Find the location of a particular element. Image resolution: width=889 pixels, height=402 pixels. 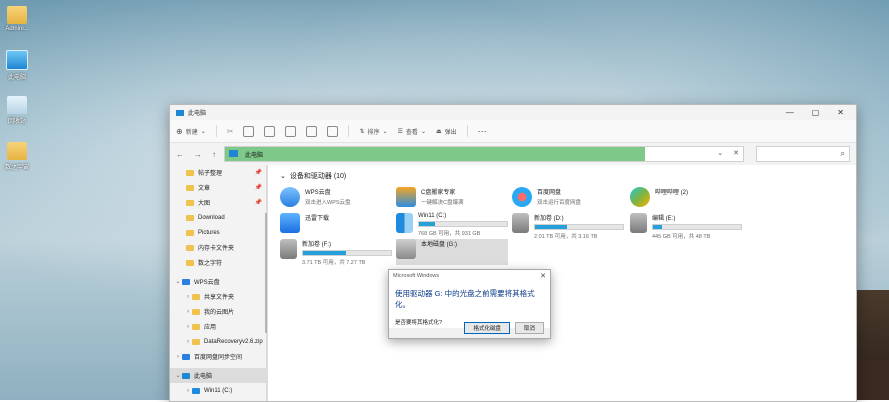

sort-button: ⇅ 排序 ⌄ is located at coordinates (373, 131).